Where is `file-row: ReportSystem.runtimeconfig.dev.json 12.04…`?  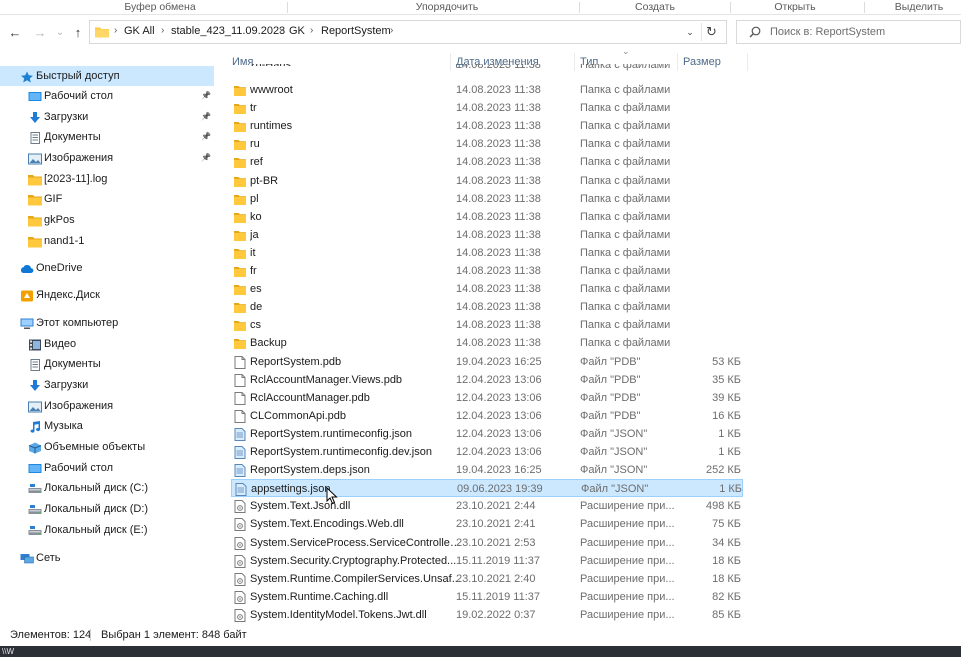 file-row: ReportSystem.runtimeconfig.dev.json 12.04… is located at coordinates (487, 452).